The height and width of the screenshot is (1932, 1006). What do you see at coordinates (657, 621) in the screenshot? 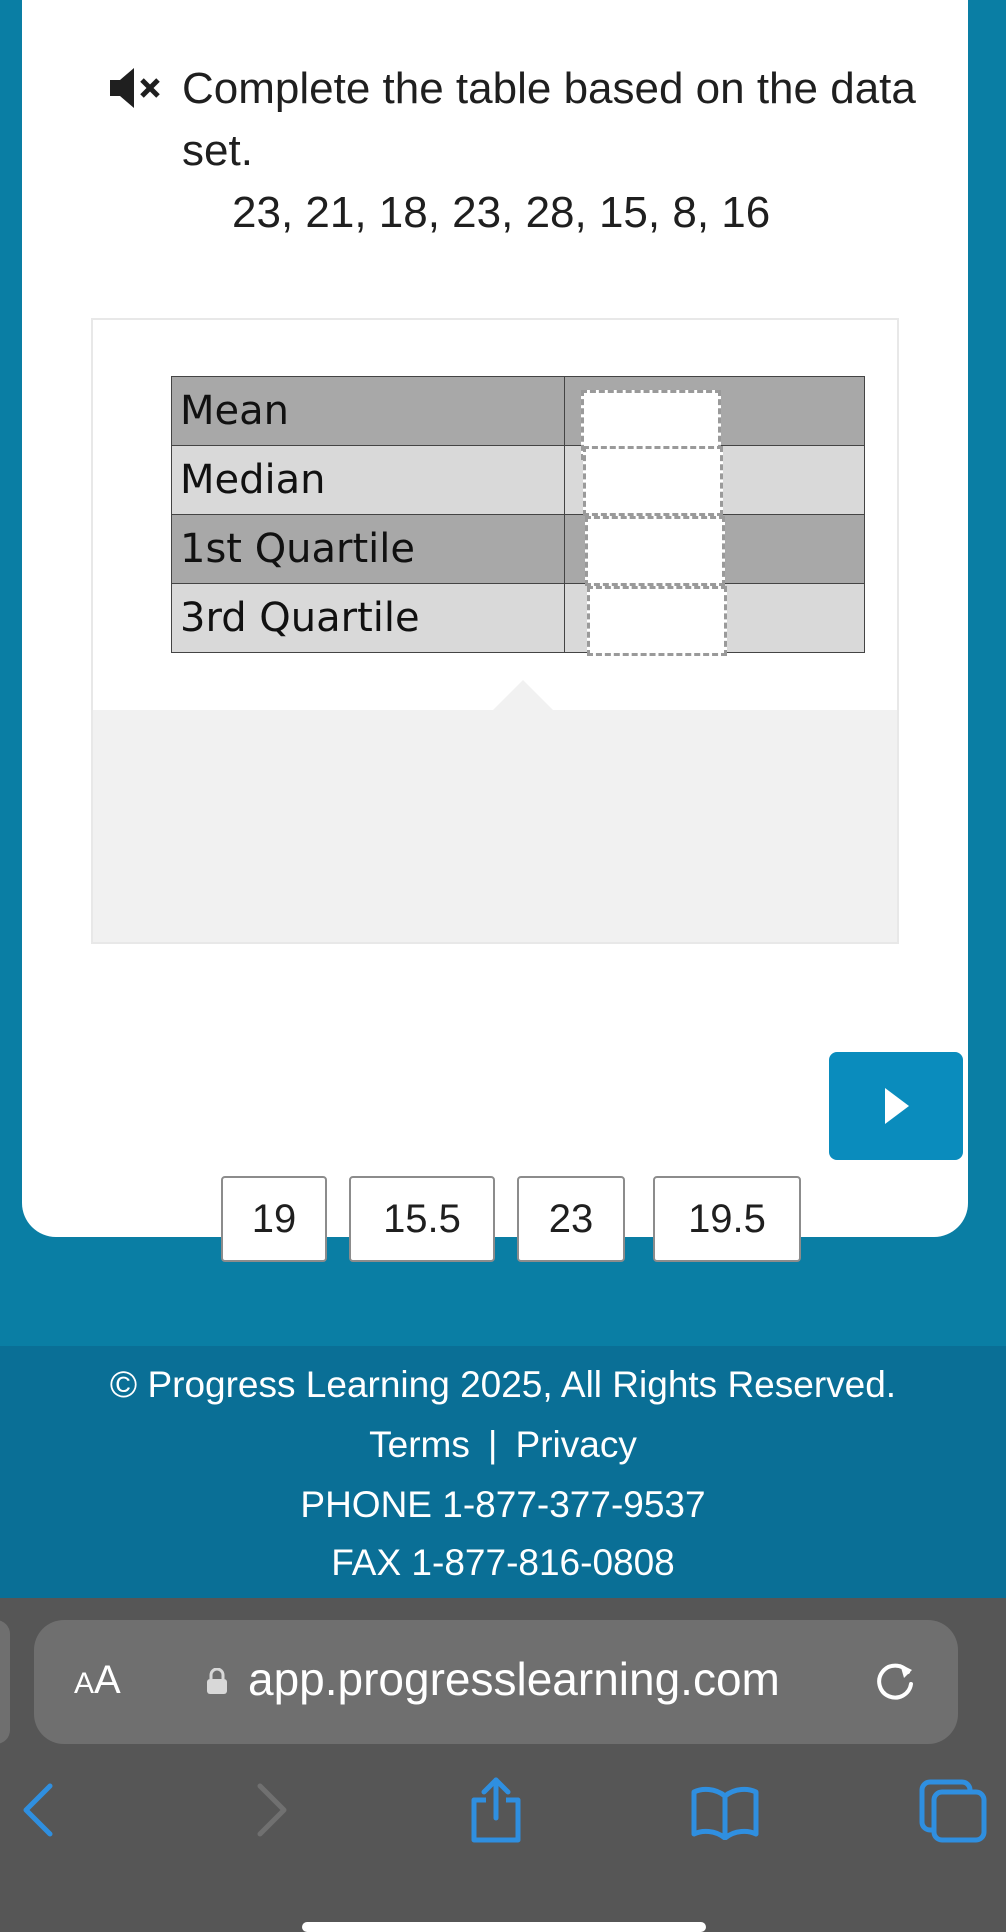
I see `drop-slot-q3` at bounding box center [657, 621].